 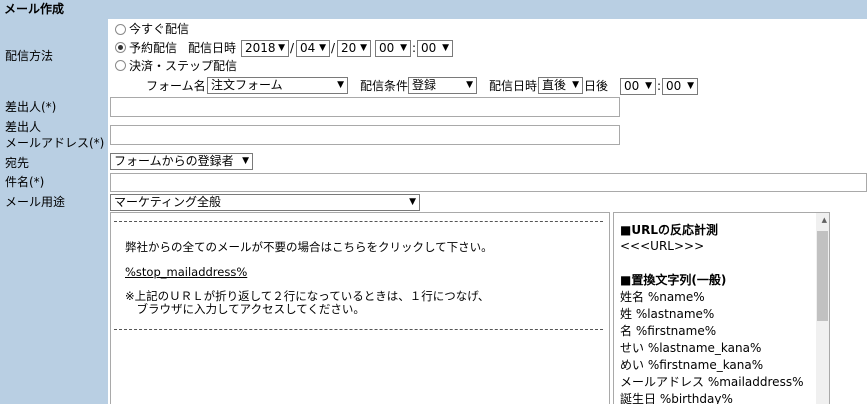 I want to click on url-tracking-heading: ■URLの反応計測, so click(x=669, y=230).